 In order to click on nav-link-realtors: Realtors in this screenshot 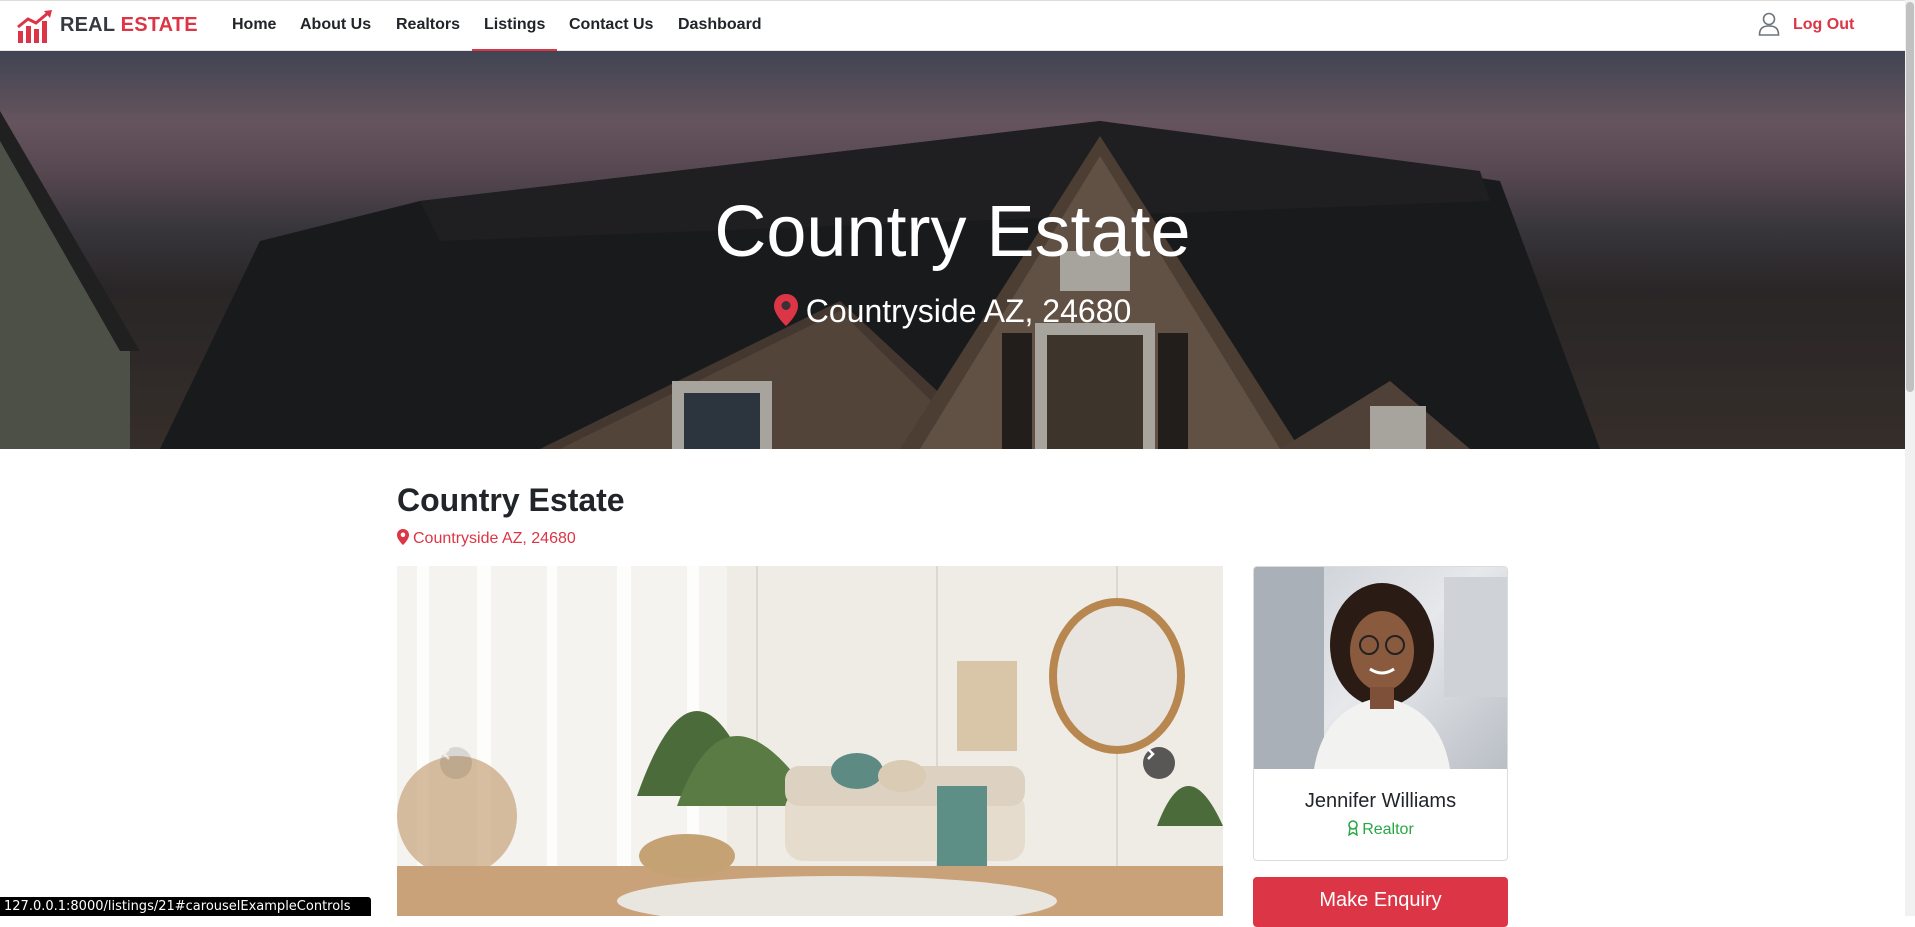, I will do `click(428, 25)`.